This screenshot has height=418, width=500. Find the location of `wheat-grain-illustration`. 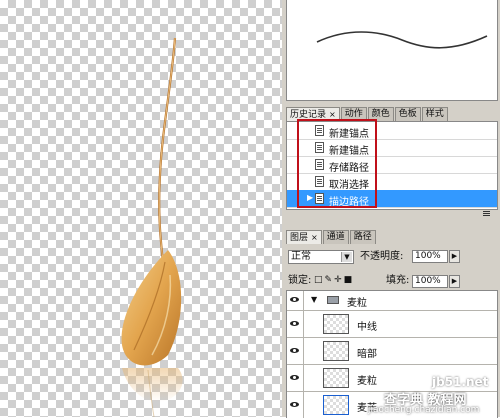

wheat-grain-illustration is located at coordinates (152, 227).